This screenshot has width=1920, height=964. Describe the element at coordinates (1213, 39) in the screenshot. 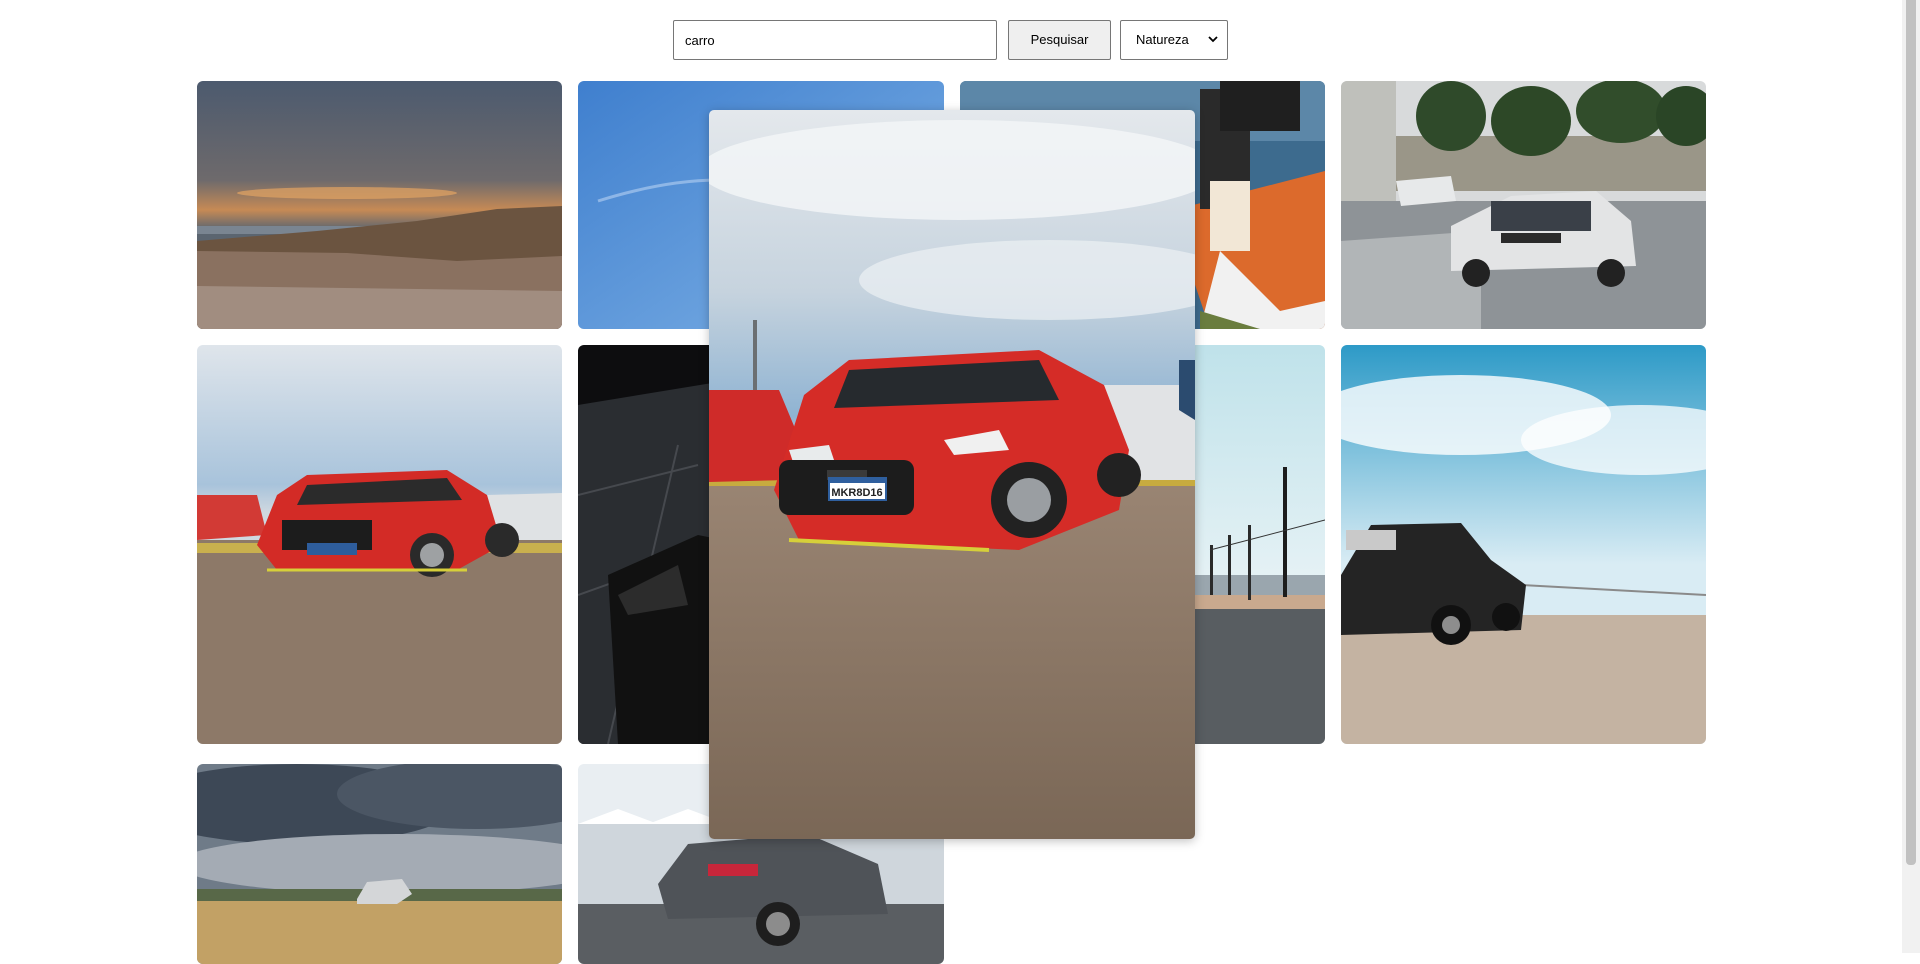

I see `chevron-down-icon` at that location.